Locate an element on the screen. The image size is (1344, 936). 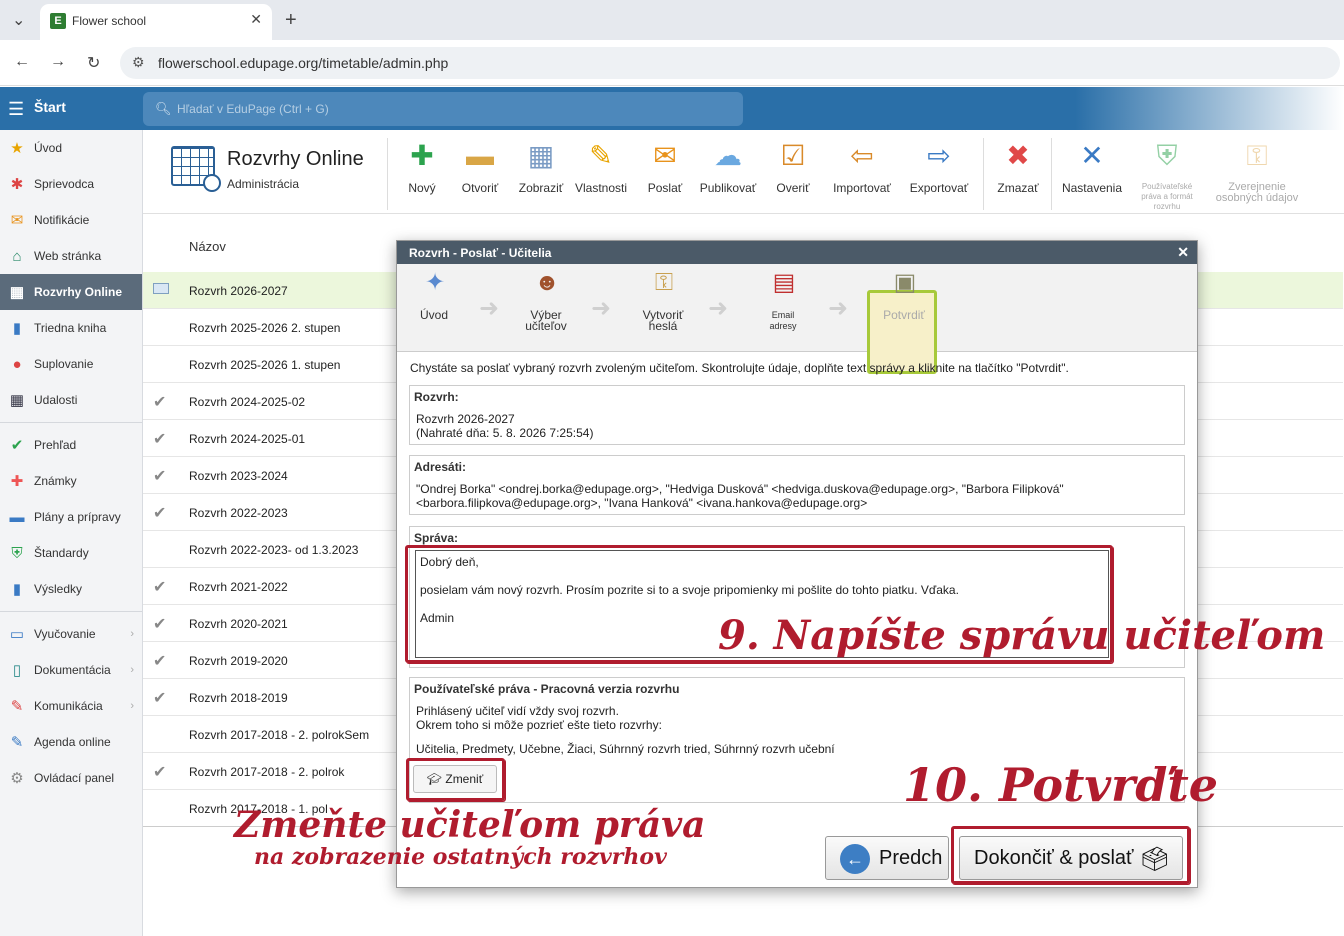
toolbar-button: ✉ Poslať is located at coordinates (665, 166).